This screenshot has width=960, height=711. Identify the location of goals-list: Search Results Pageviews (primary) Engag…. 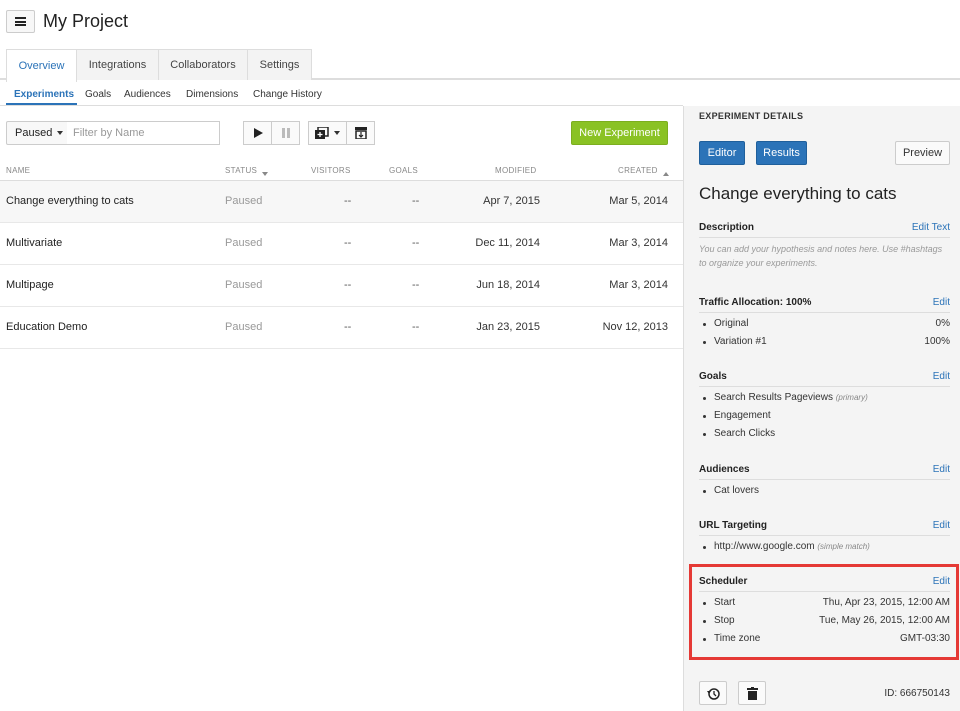
(824, 416).